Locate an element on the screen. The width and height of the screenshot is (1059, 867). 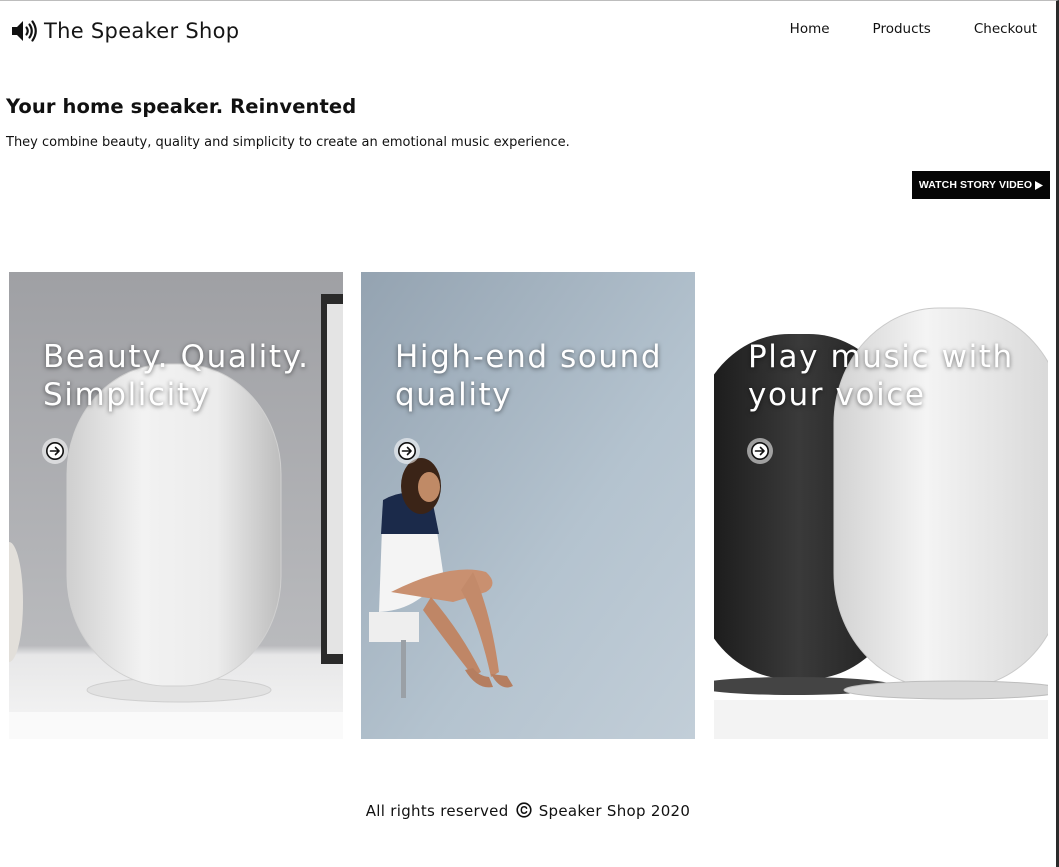
card-title: Play music with your voice is located at coordinates (881, 376).